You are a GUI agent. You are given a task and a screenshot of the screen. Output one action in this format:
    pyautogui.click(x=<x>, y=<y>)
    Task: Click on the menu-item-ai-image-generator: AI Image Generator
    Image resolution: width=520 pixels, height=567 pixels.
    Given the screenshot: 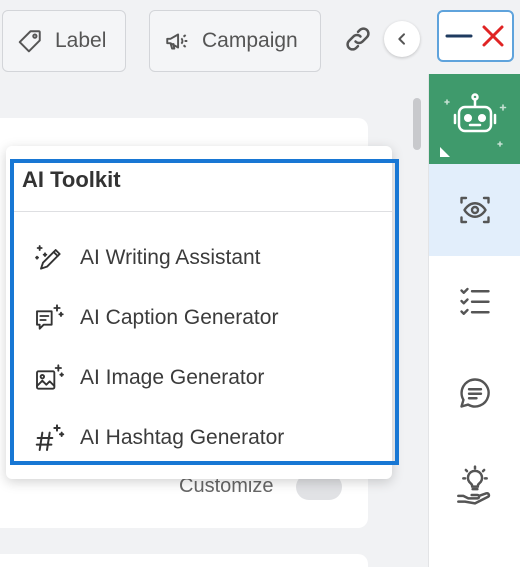 What is the action you would take?
    pyautogui.click(x=199, y=378)
    